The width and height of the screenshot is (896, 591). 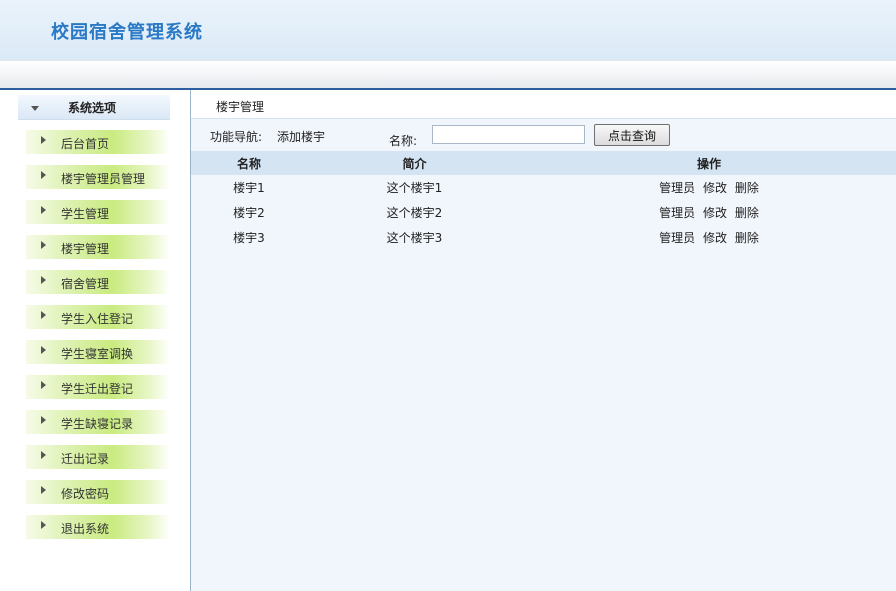 What do you see at coordinates (249, 238) in the screenshot?
I see `cell-name: 楼宇3` at bounding box center [249, 238].